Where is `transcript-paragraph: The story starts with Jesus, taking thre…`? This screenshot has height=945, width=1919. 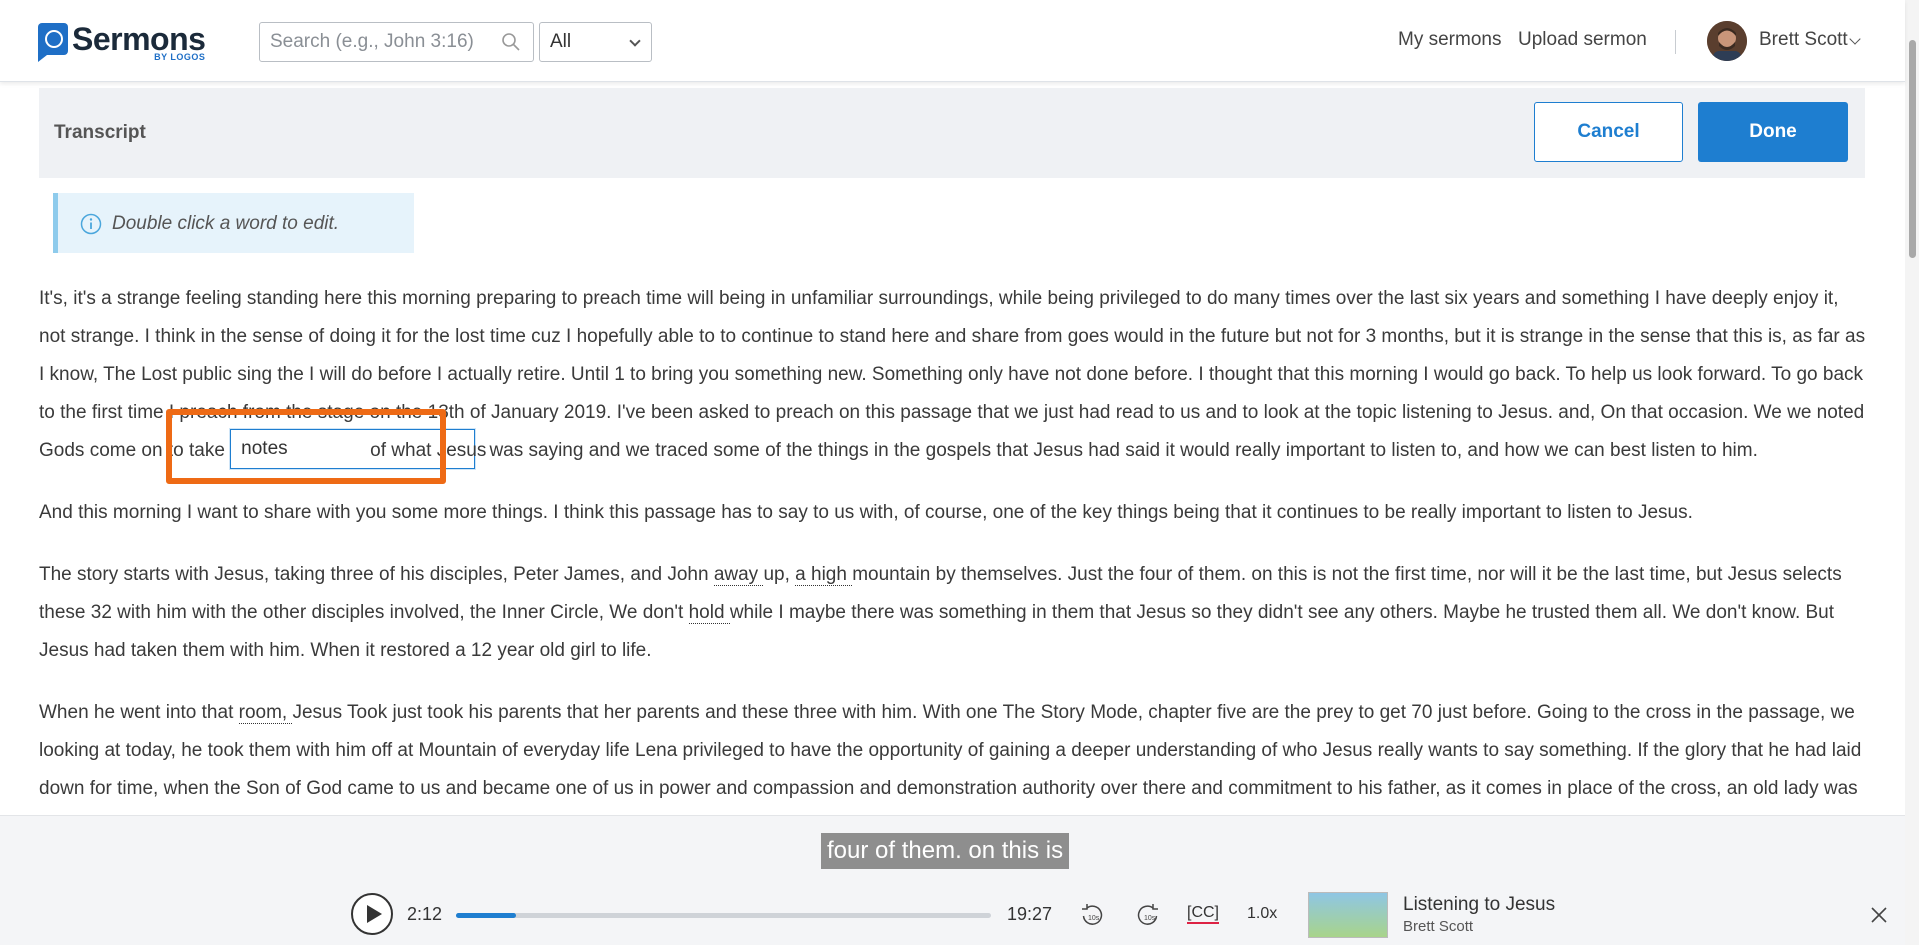
transcript-paragraph: The story starts with Jesus, taking thre… is located at coordinates (954, 613).